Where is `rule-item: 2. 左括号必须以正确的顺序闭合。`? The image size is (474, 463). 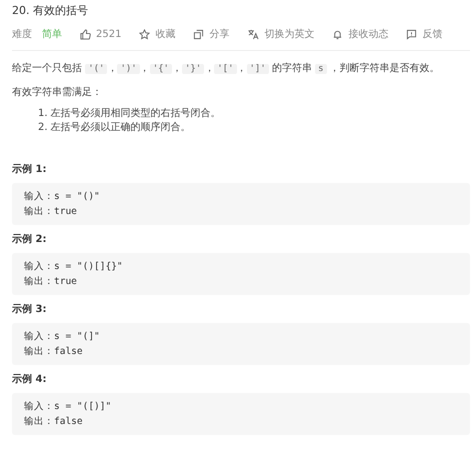 rule-item: 2. 左括号必须以正确的顺序闭合。 is located at coordinates (115, 128).